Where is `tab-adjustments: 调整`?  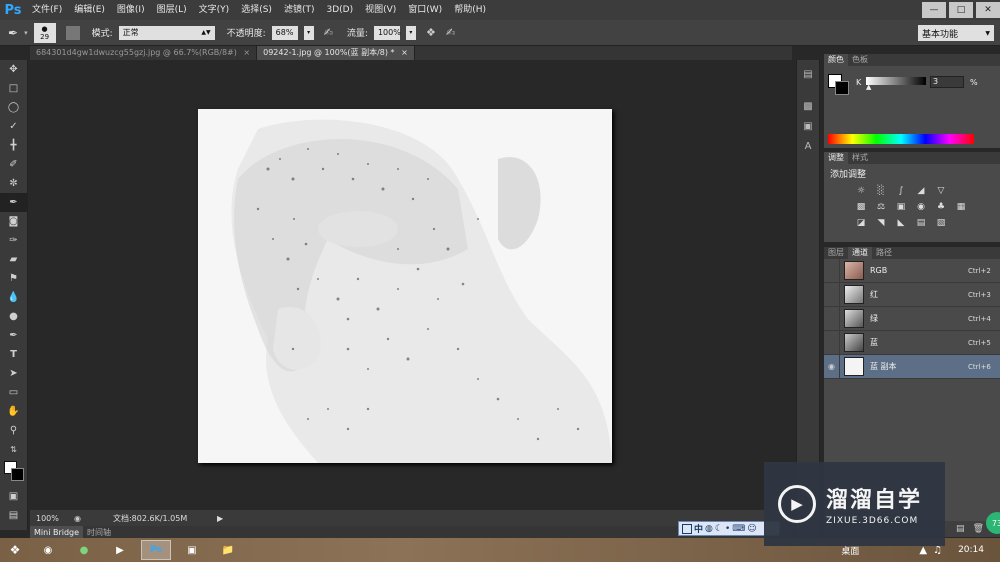
tab-adjustments: 调整 is located at coordinates (836, 158).